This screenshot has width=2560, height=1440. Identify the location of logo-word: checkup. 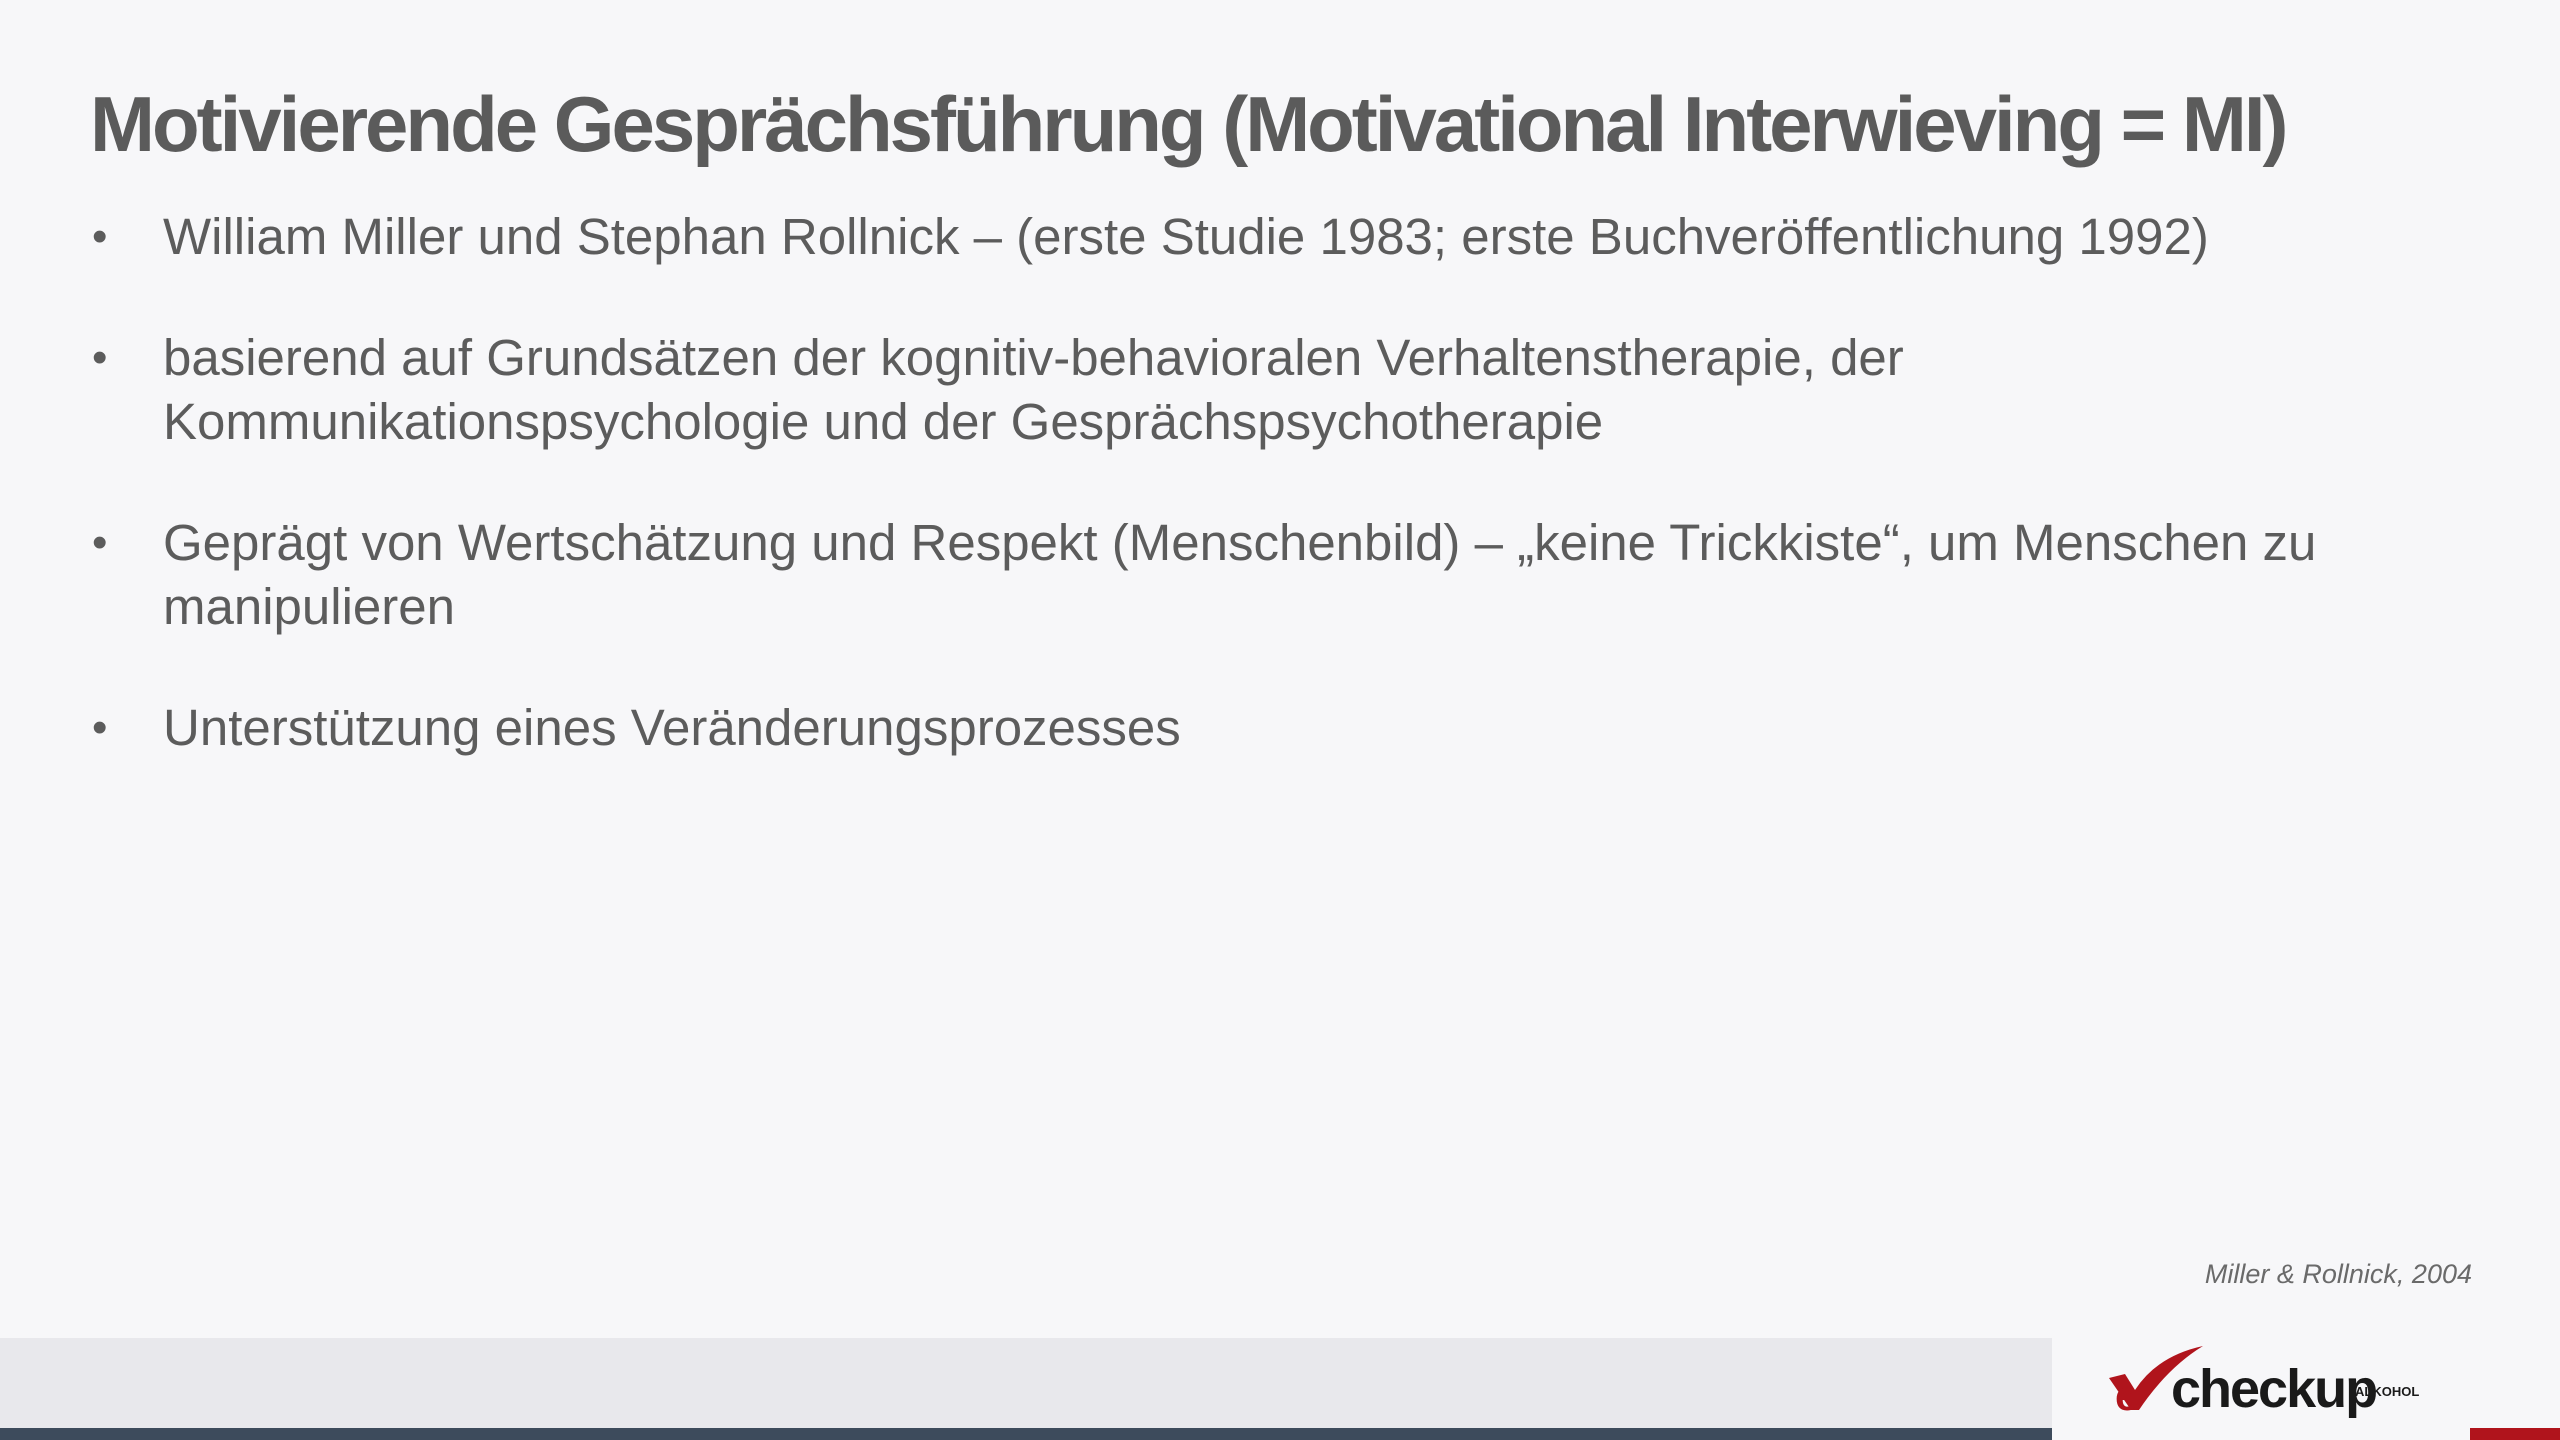
(2274, 1389).